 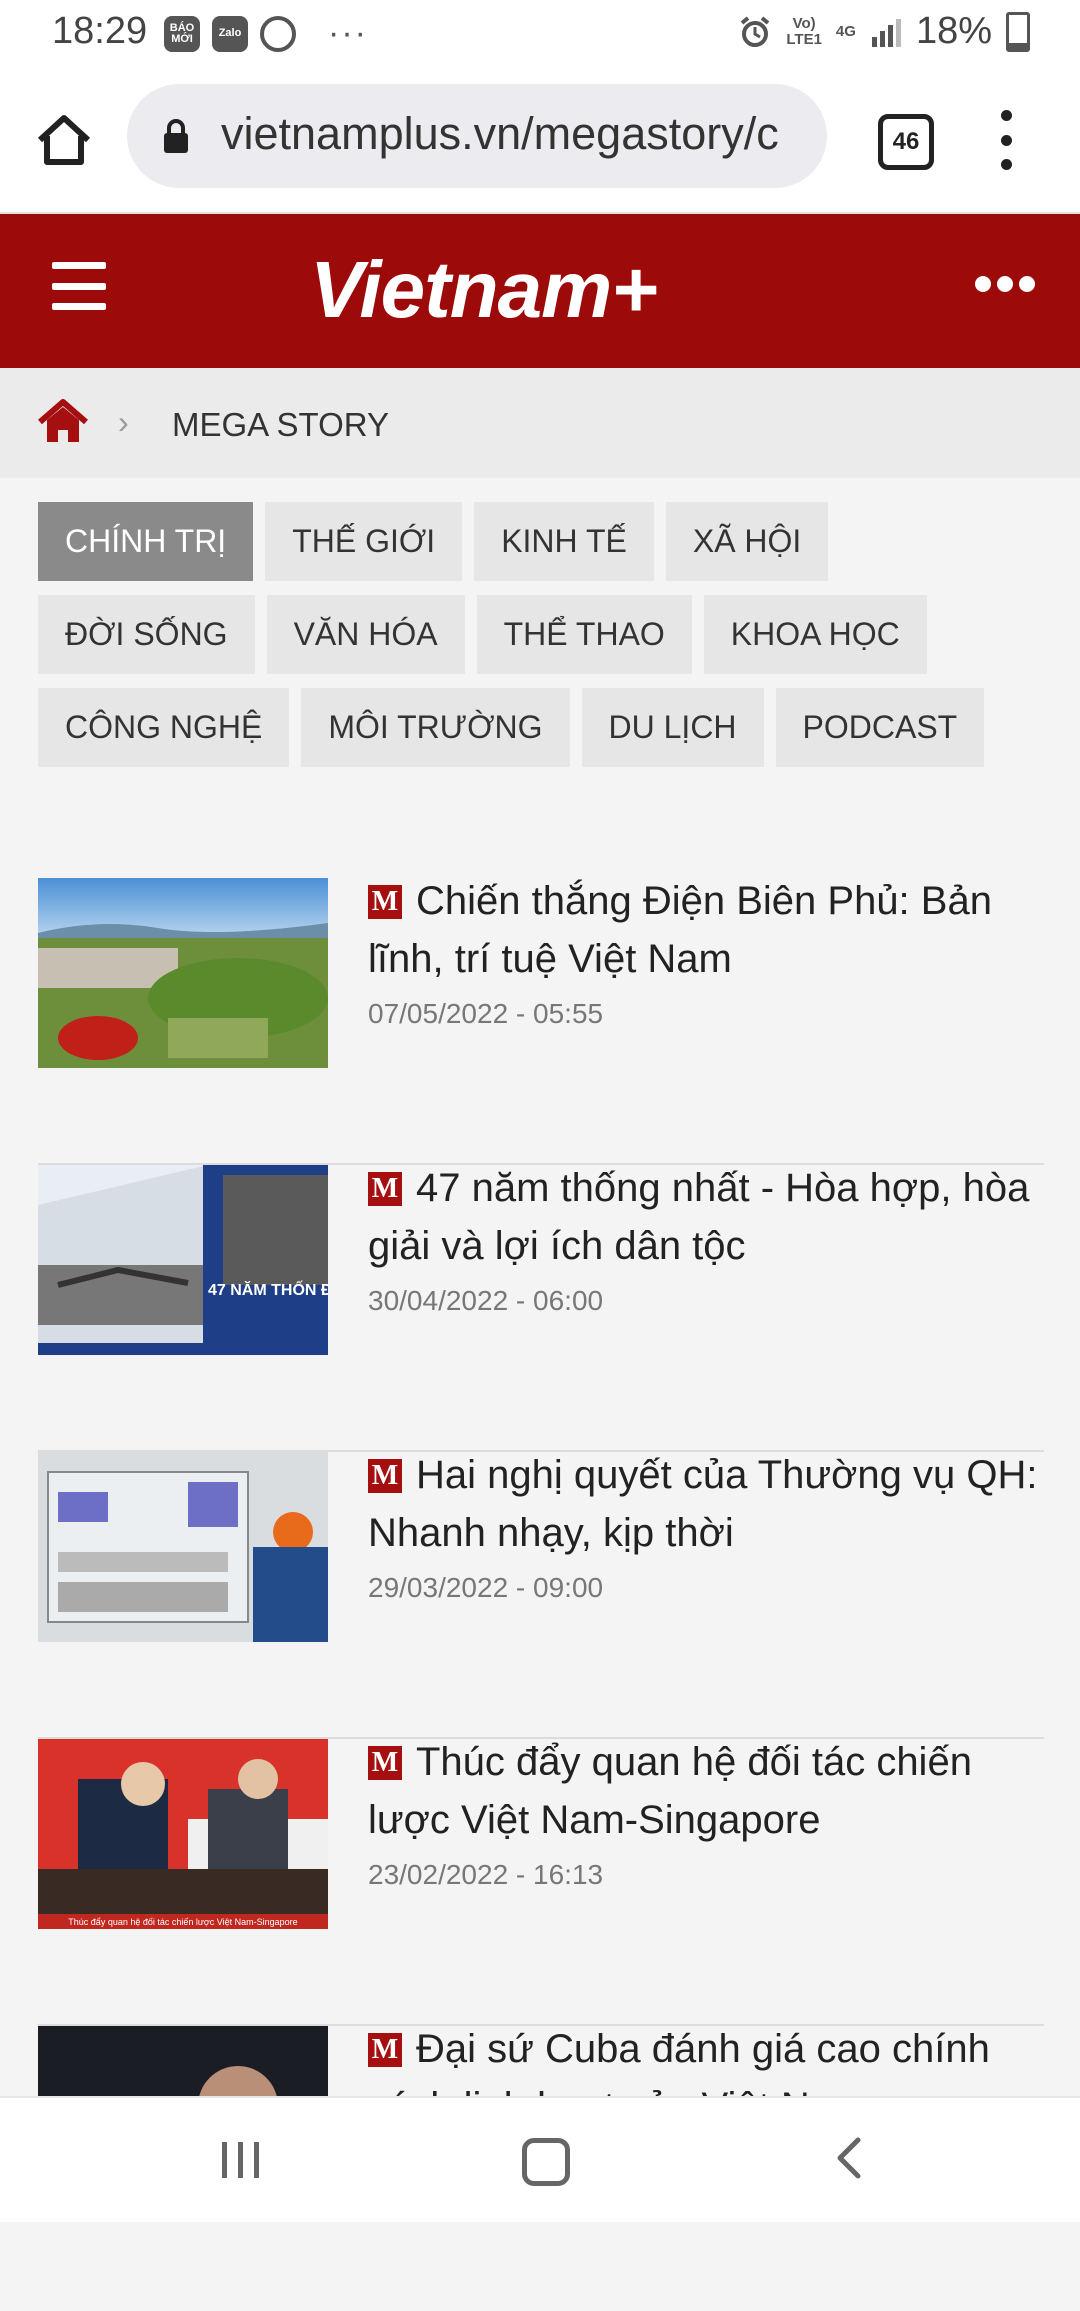 I want to click on tab-moi-truong: MÔI TRƯỜNG, so click(x=435, y=727).